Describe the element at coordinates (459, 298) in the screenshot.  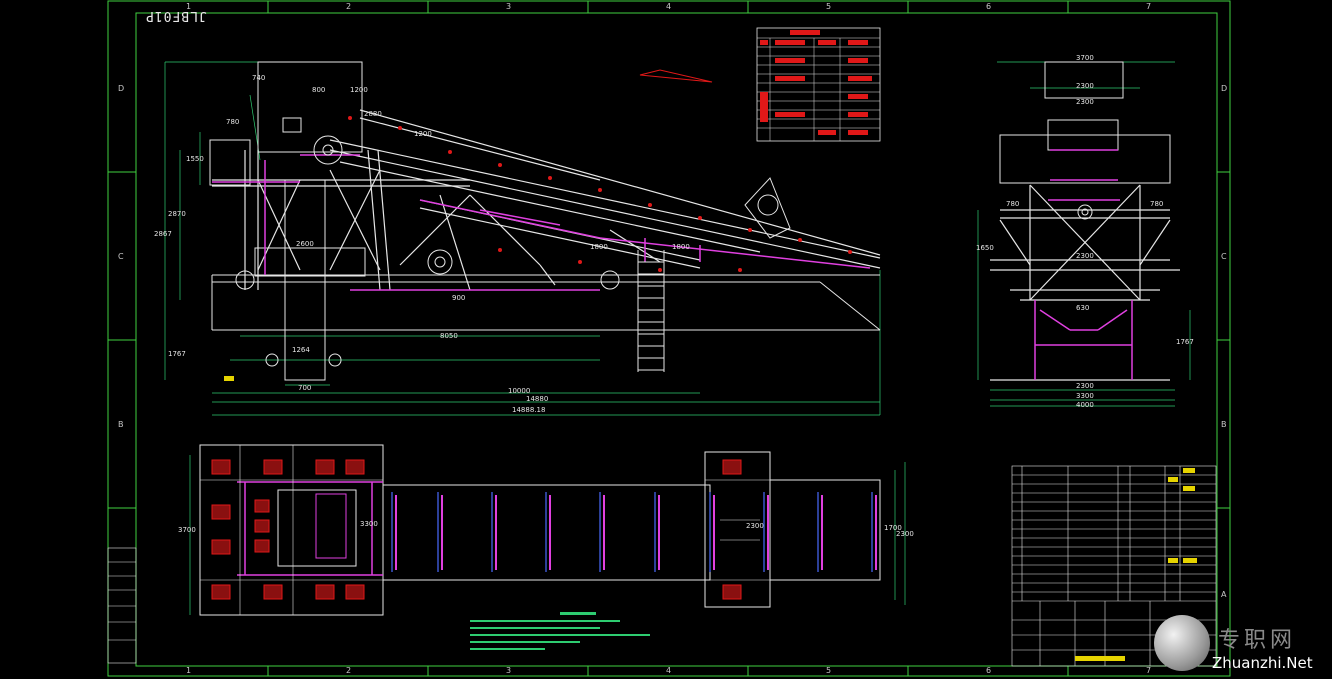
I see `dim-label: 900` at that location.